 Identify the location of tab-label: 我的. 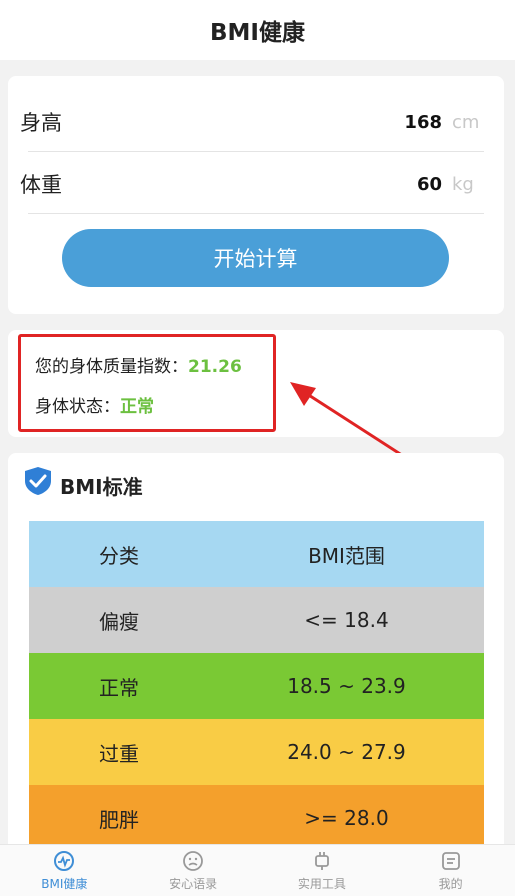
(450, 883).